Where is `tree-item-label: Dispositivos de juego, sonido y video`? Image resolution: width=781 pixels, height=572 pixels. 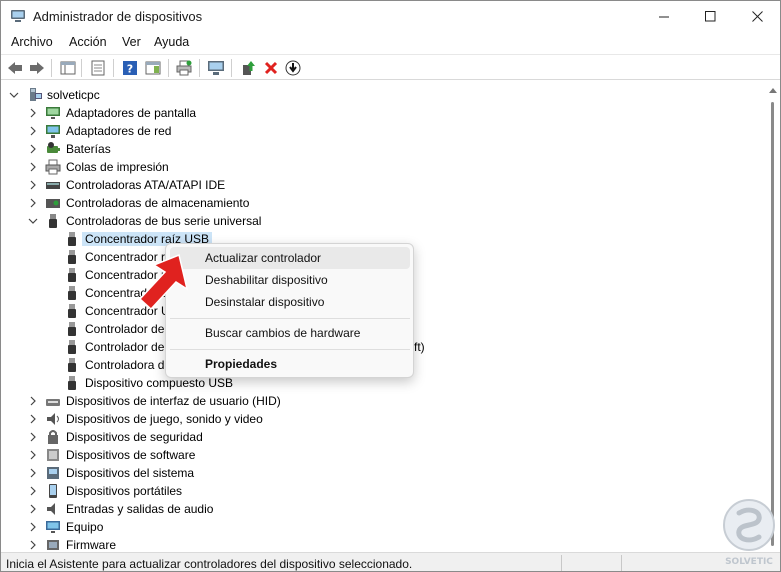
tree-item-label: Dispositivos de juego, sonido y video is located at coordinates (164, 419).